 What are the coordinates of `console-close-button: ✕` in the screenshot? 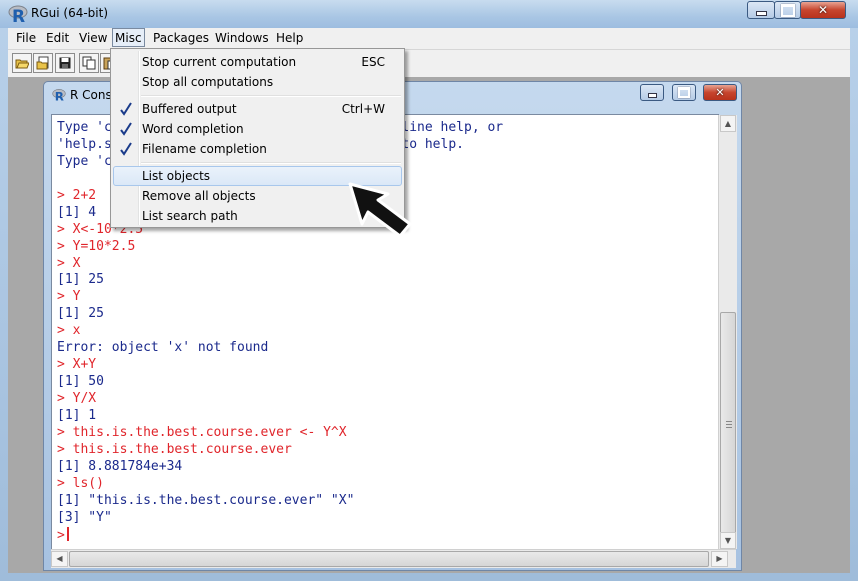 It's located at (720, 92).